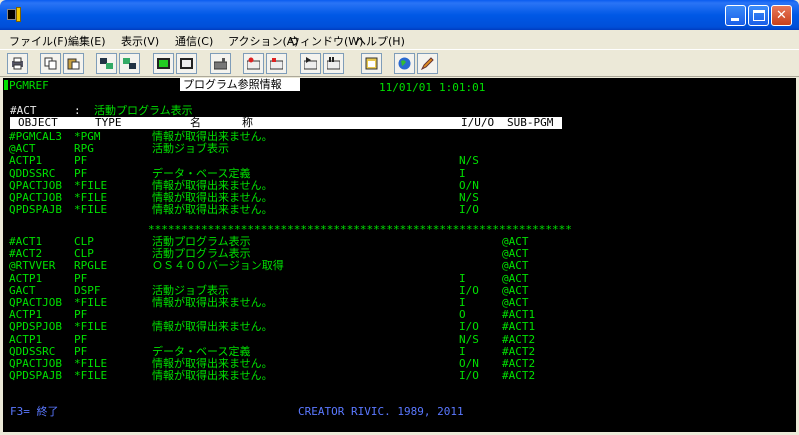 The width and height of the screenshot is (799, 435). What do you see at coordinates (220, 63) in the screenshot?
I see `keyboard-button` at bounding box center [220, 63].